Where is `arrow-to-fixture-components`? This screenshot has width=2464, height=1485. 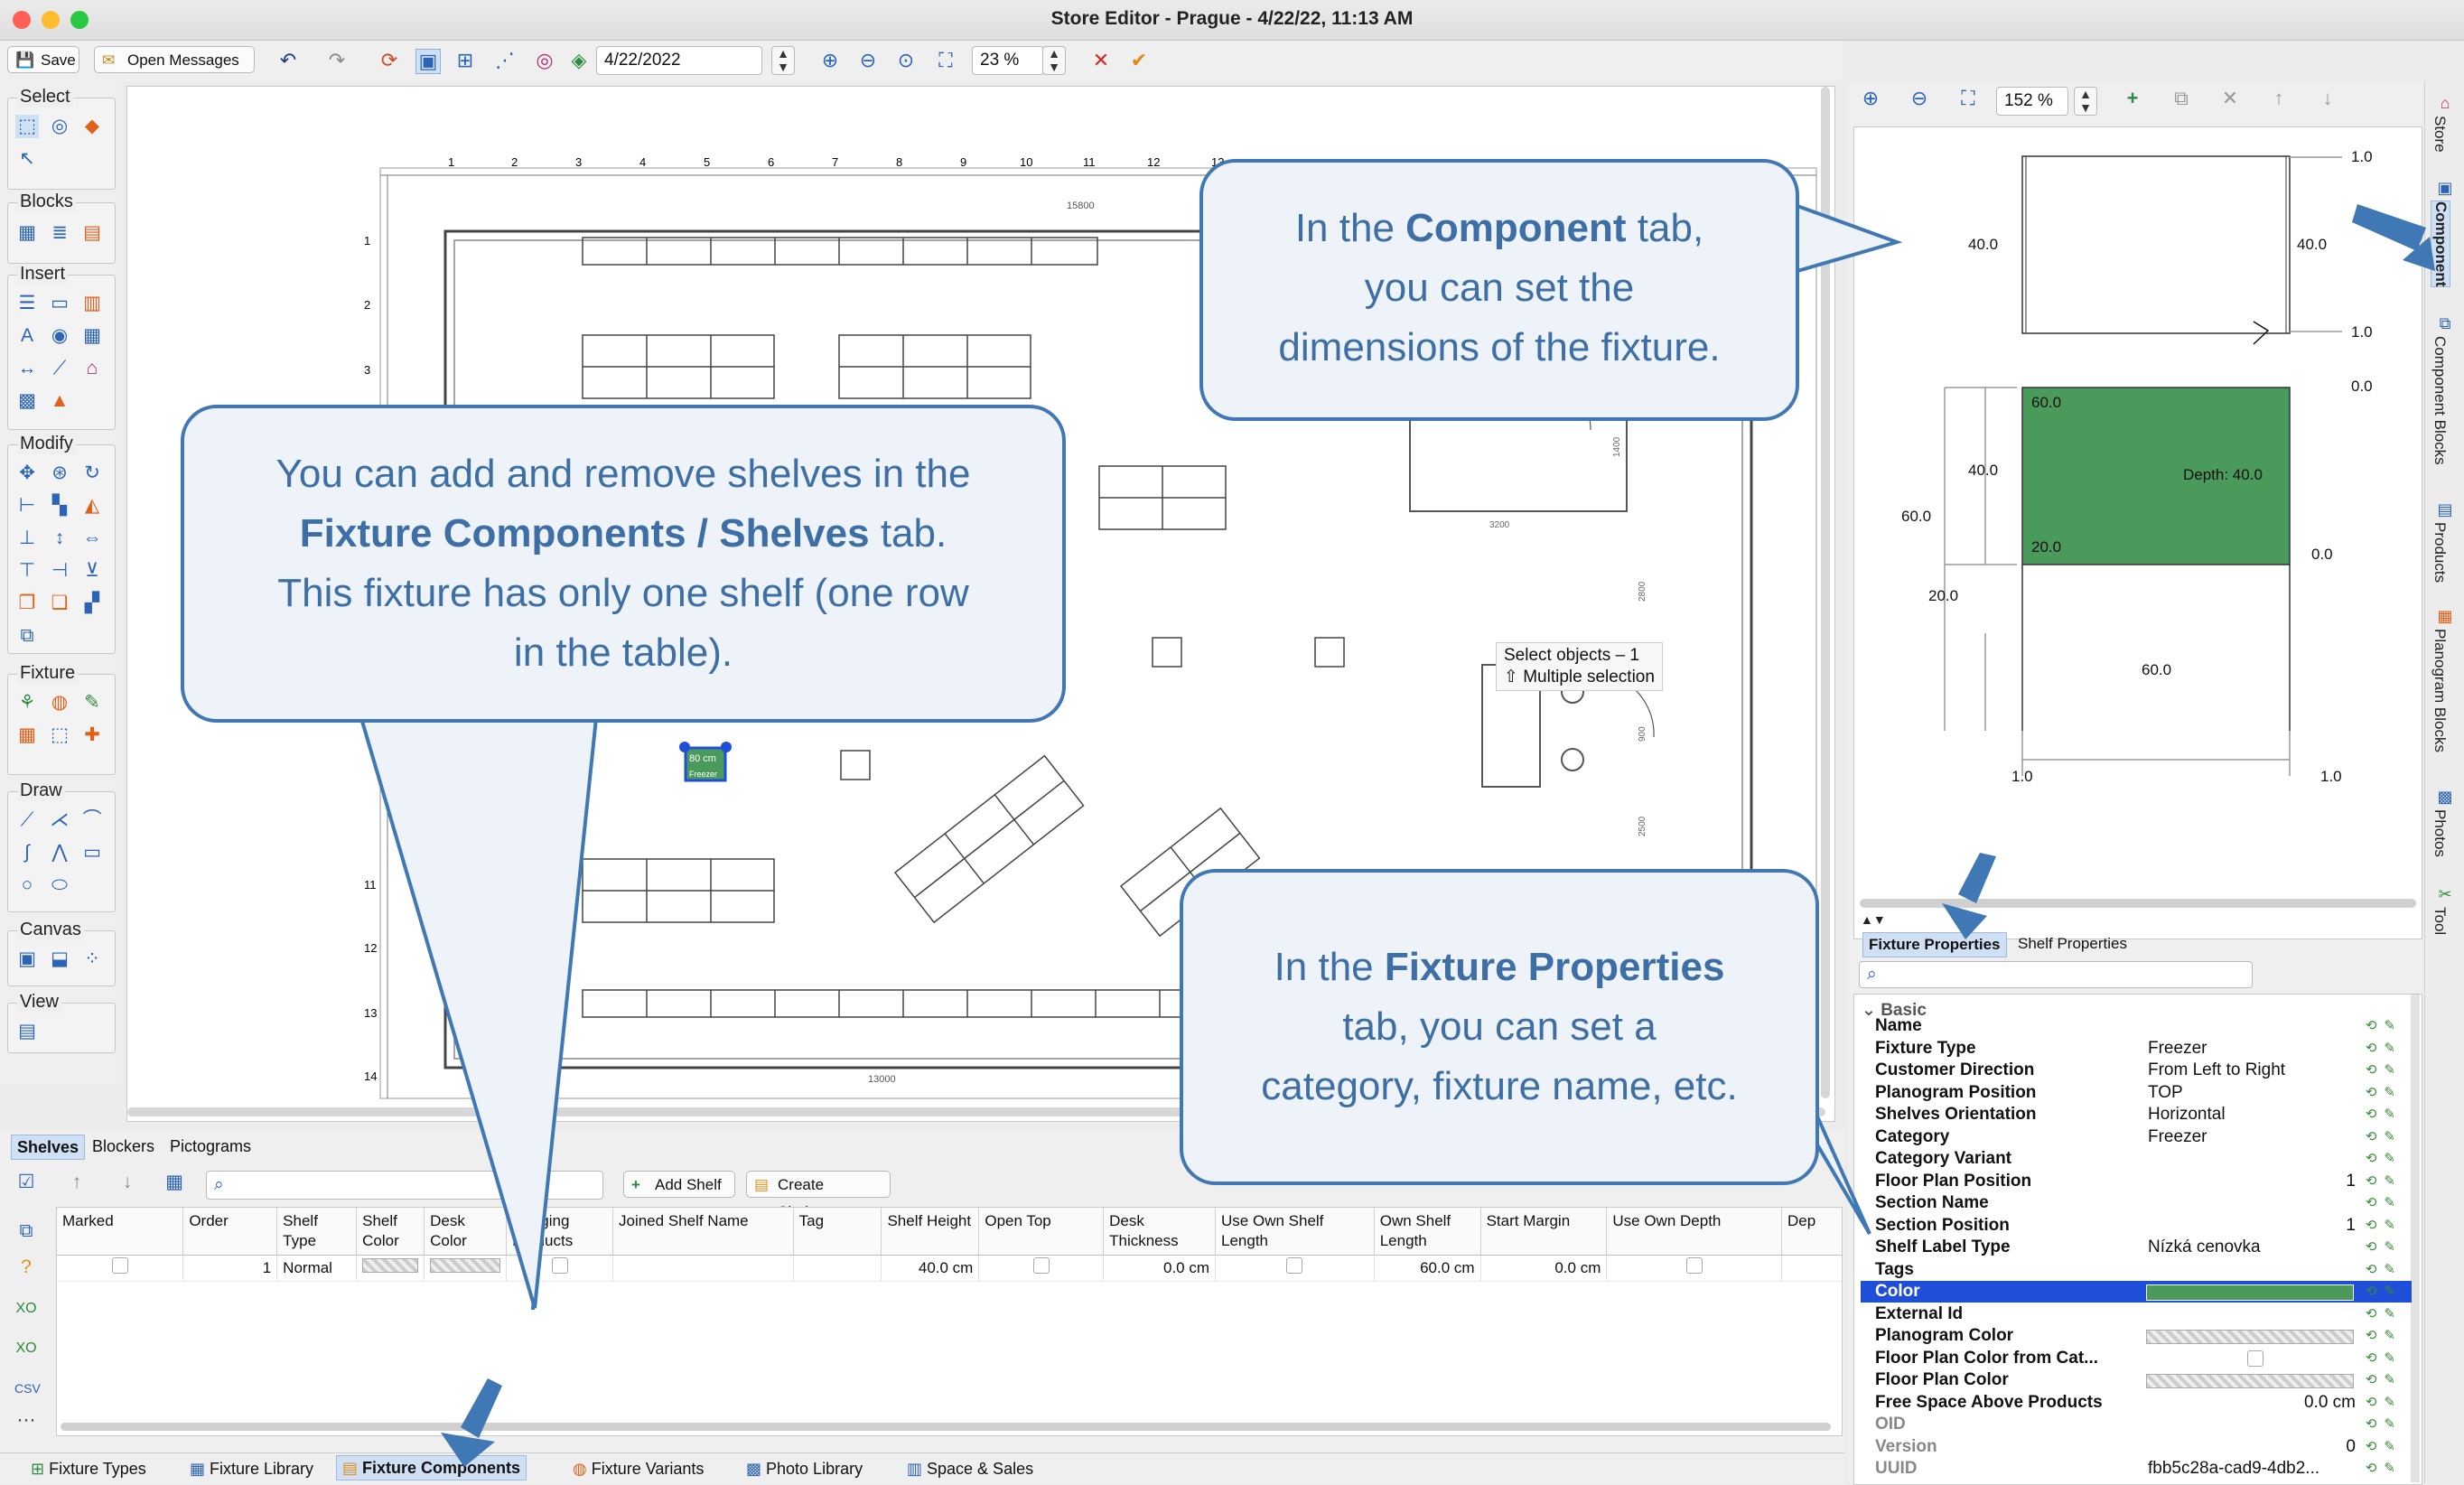
arrow-to-fixture-components is located at coordinates (482, 1408).